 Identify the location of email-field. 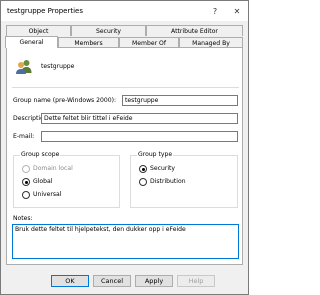
(139, 136).